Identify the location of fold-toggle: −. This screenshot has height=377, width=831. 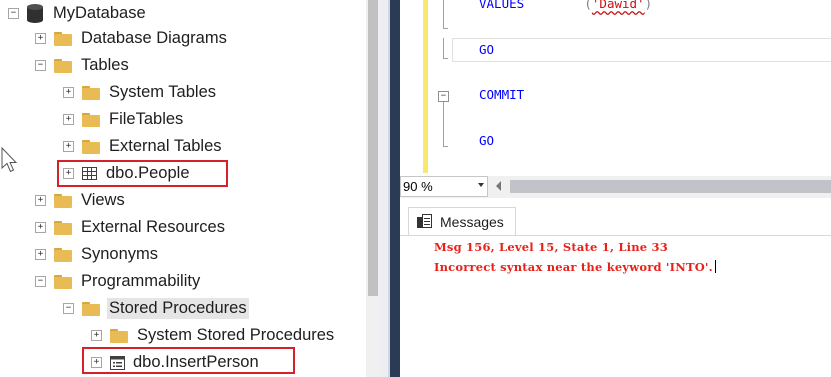
(443, 96).